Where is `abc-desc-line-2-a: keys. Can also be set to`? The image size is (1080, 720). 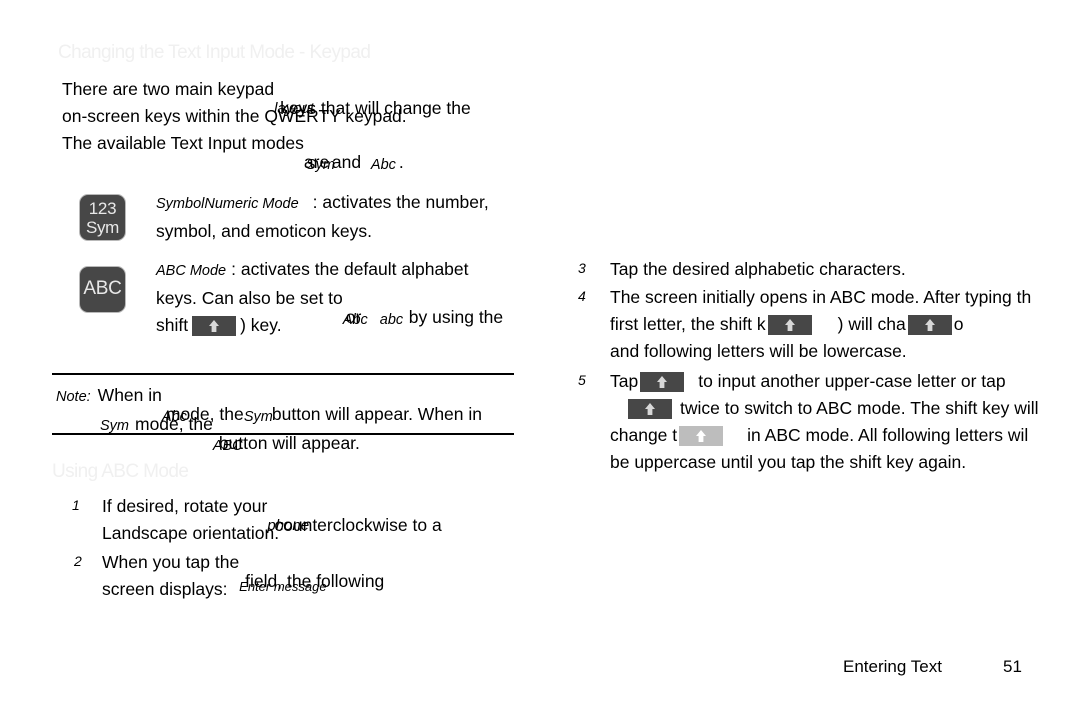
abc-desc-line-2-a: keys. Can also be set to is located at coordinates (249, 298).